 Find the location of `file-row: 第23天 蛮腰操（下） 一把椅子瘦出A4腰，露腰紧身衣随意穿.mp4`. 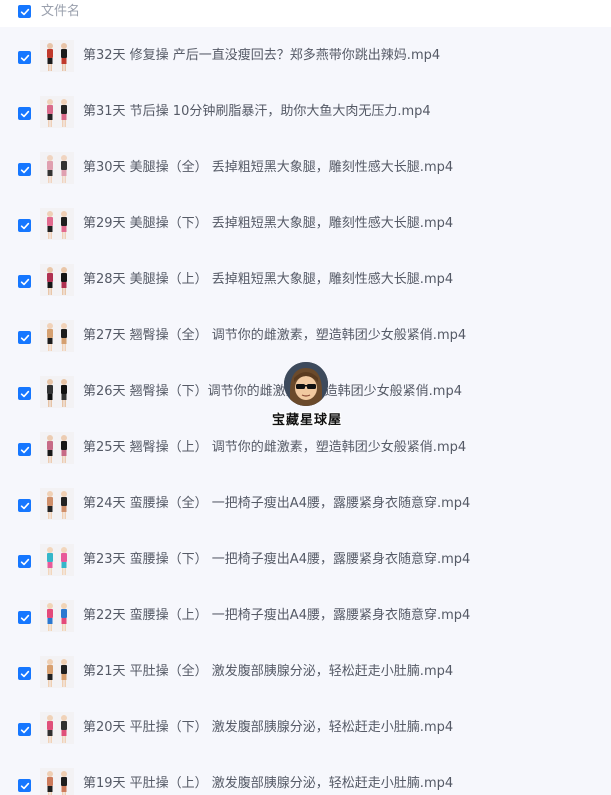

file-row: 第23天 蛮腰操（下） 一把椅子瘦出A4腰，露腰紧身衣随意穿.mp4 is located at coordinates (305, 560).